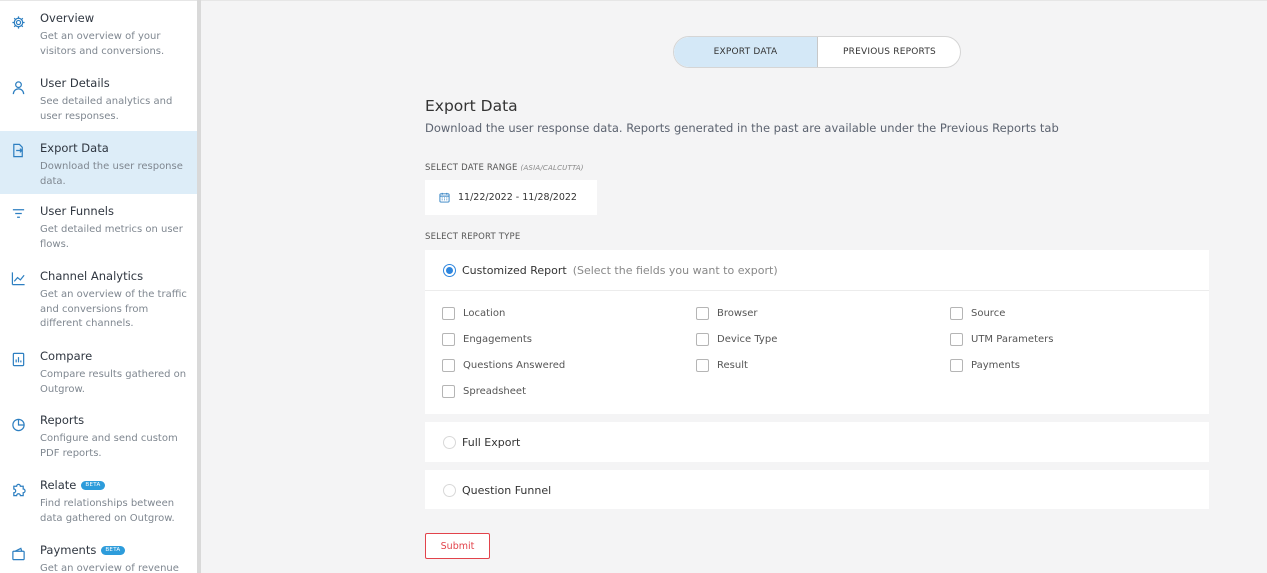 This screenshot has width=1267, height=573. What do you see at coordinates (111, 237) in the screenshot?
I see `sidebar-item-desc: Get detailed metrics on user flows.` at bounding box center [111, 237].